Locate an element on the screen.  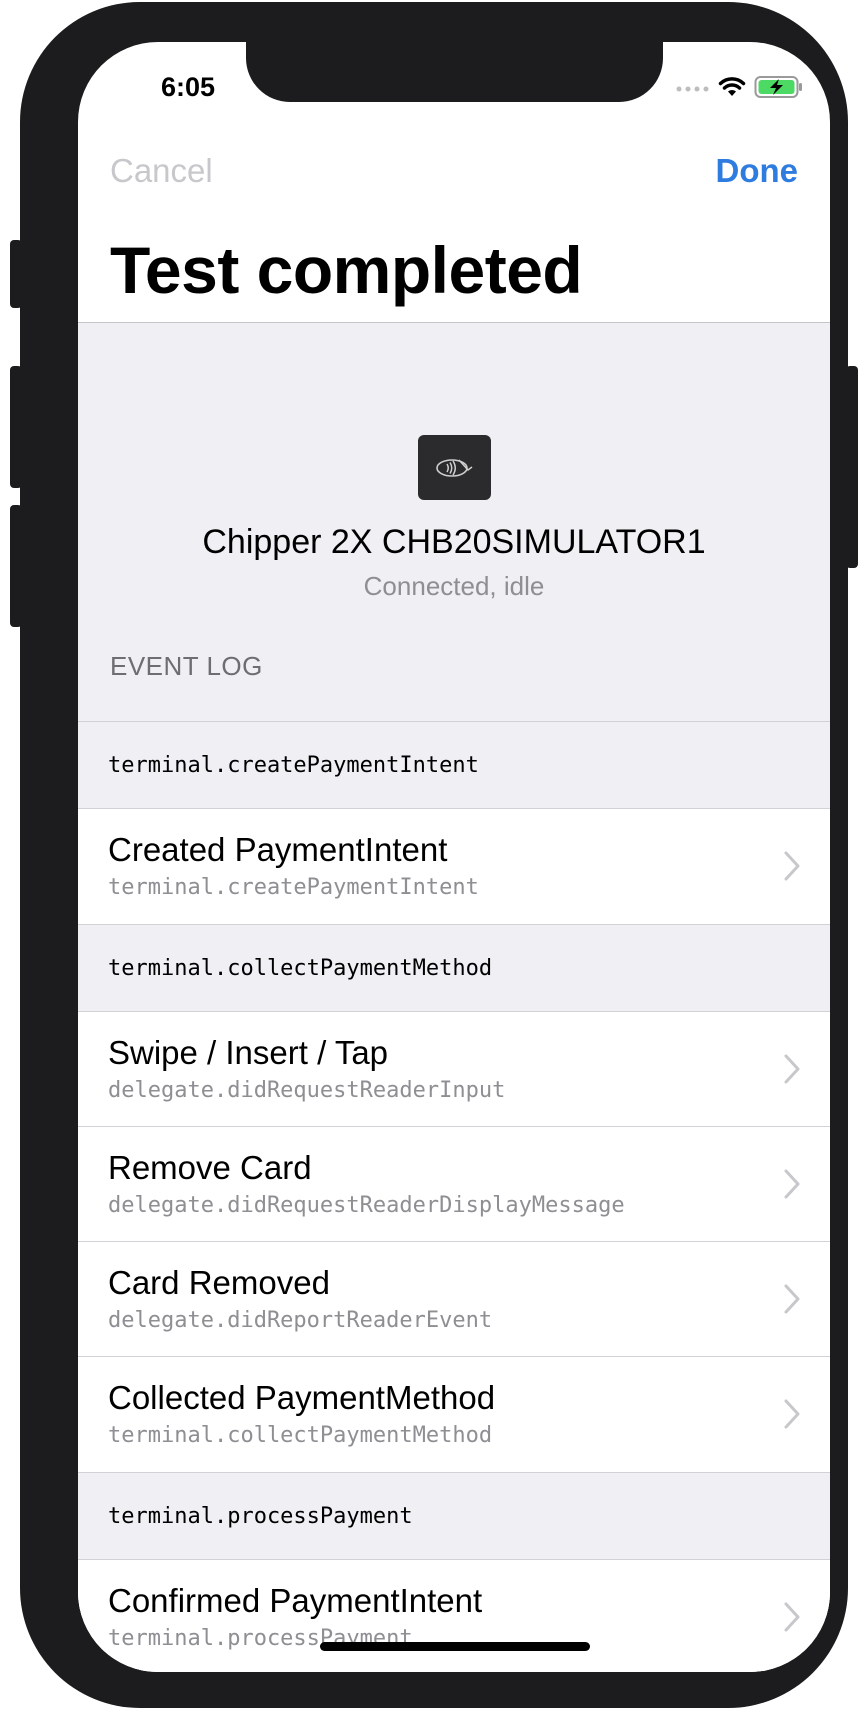
event-title: Card Removed is located at coordinates (219, 1282).